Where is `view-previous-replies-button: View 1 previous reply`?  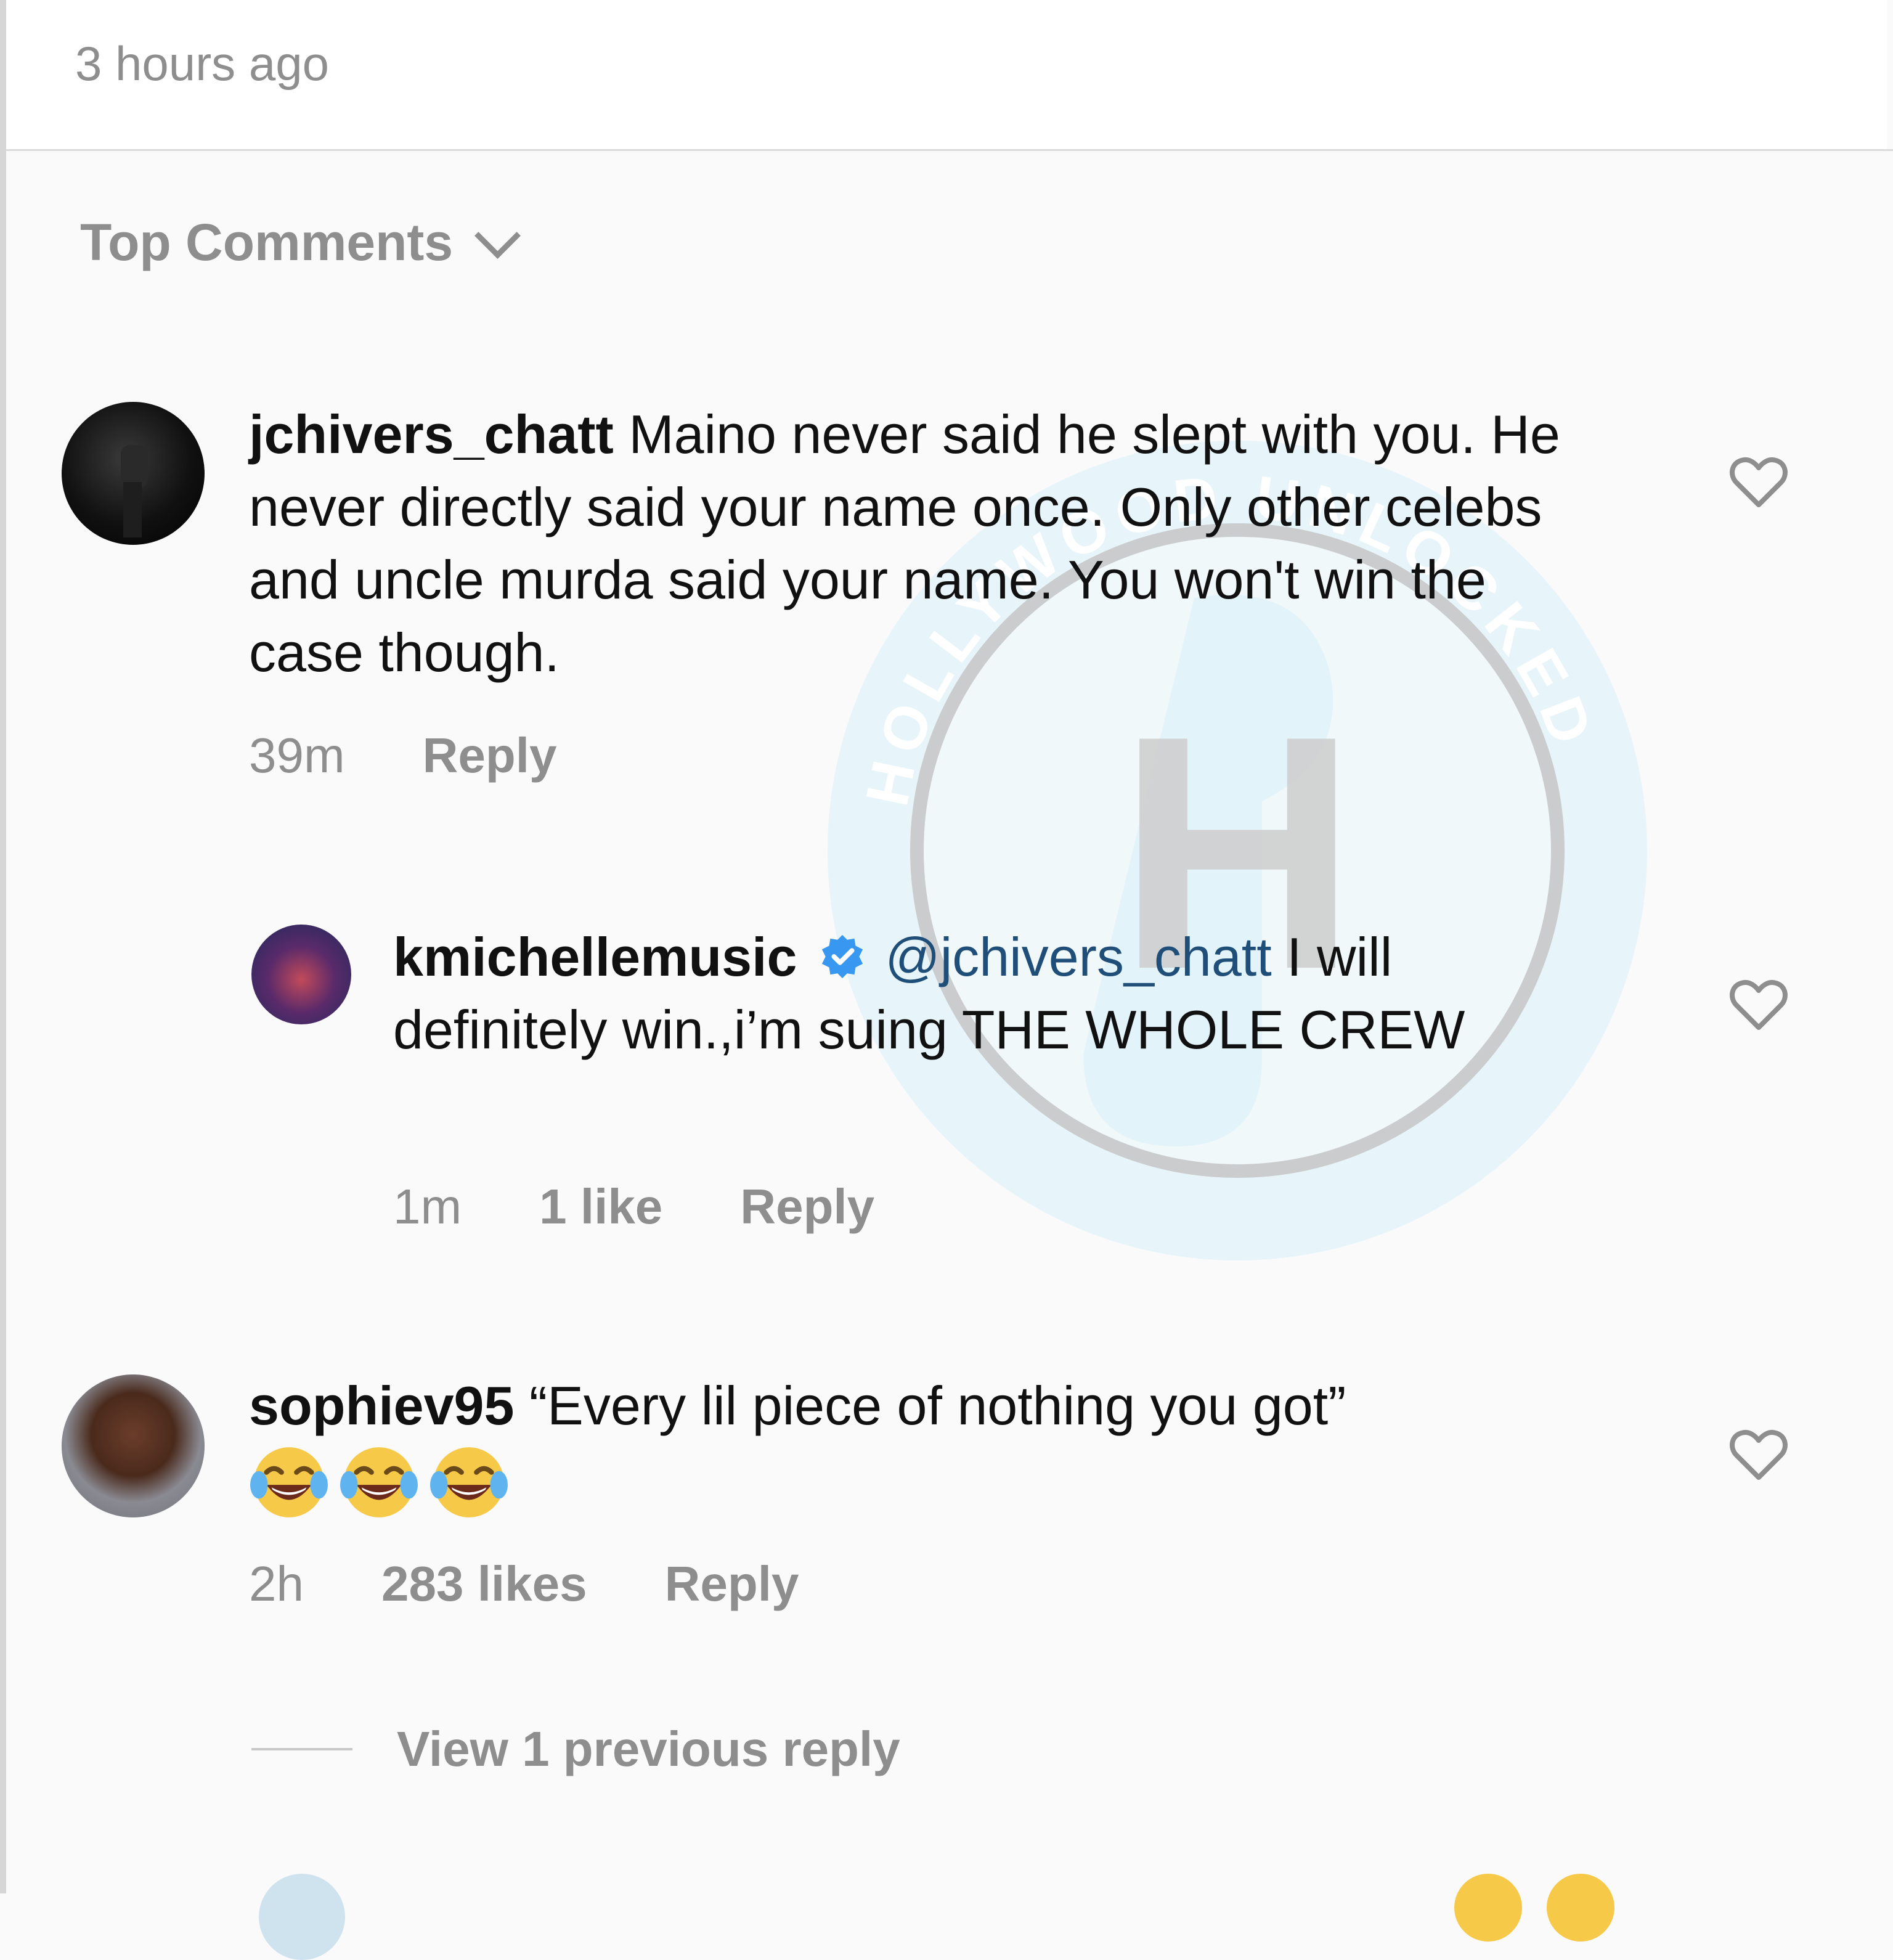 view-previous-replies-button: View 1 previous reply is located at coordinates (575, 1749).